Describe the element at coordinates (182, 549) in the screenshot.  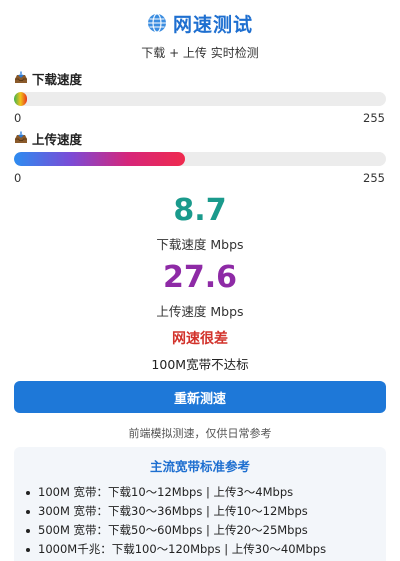
I see `reference-item-text: 1000M千兆：下载100～120Mbps | 上传30～40Mbps` at that location.